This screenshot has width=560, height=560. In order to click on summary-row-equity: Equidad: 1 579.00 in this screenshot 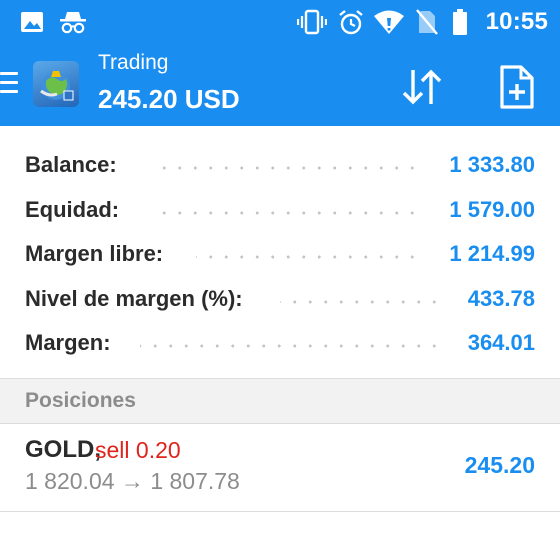, I will do `click(280, 213)`.